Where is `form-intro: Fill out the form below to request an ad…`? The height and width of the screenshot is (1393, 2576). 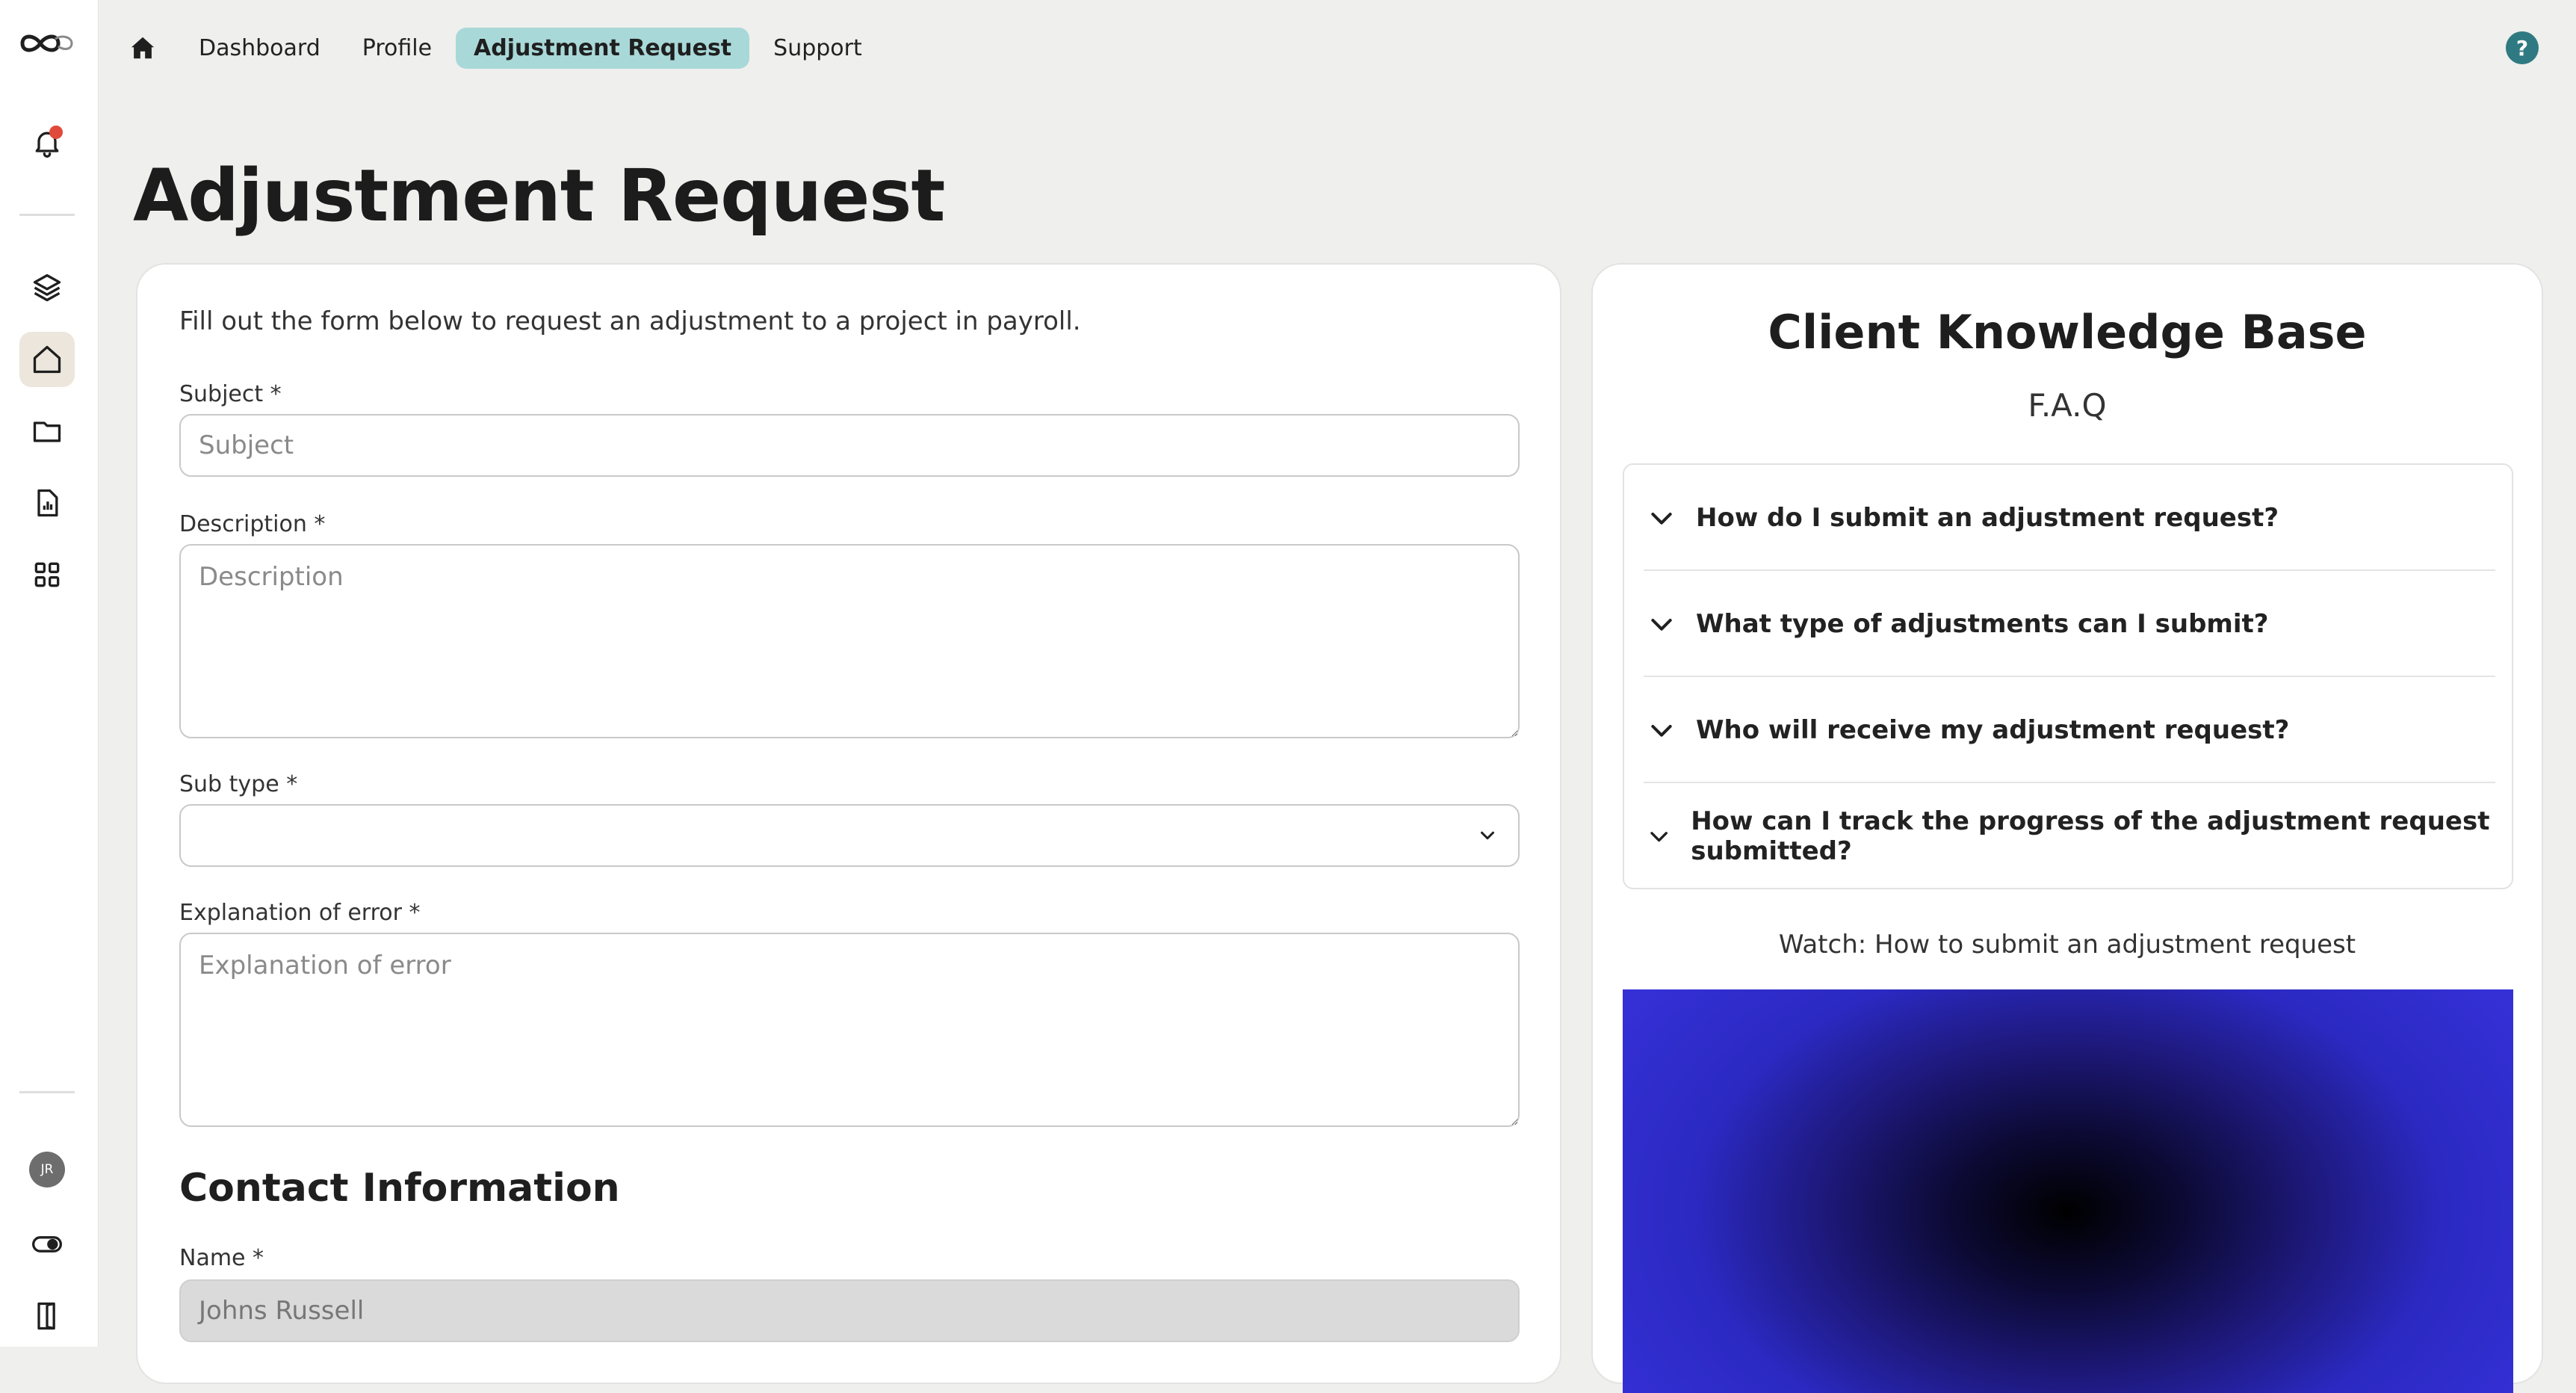
form-intro: Fill out the form below to request an ad… is located at coordinates (630, 321).